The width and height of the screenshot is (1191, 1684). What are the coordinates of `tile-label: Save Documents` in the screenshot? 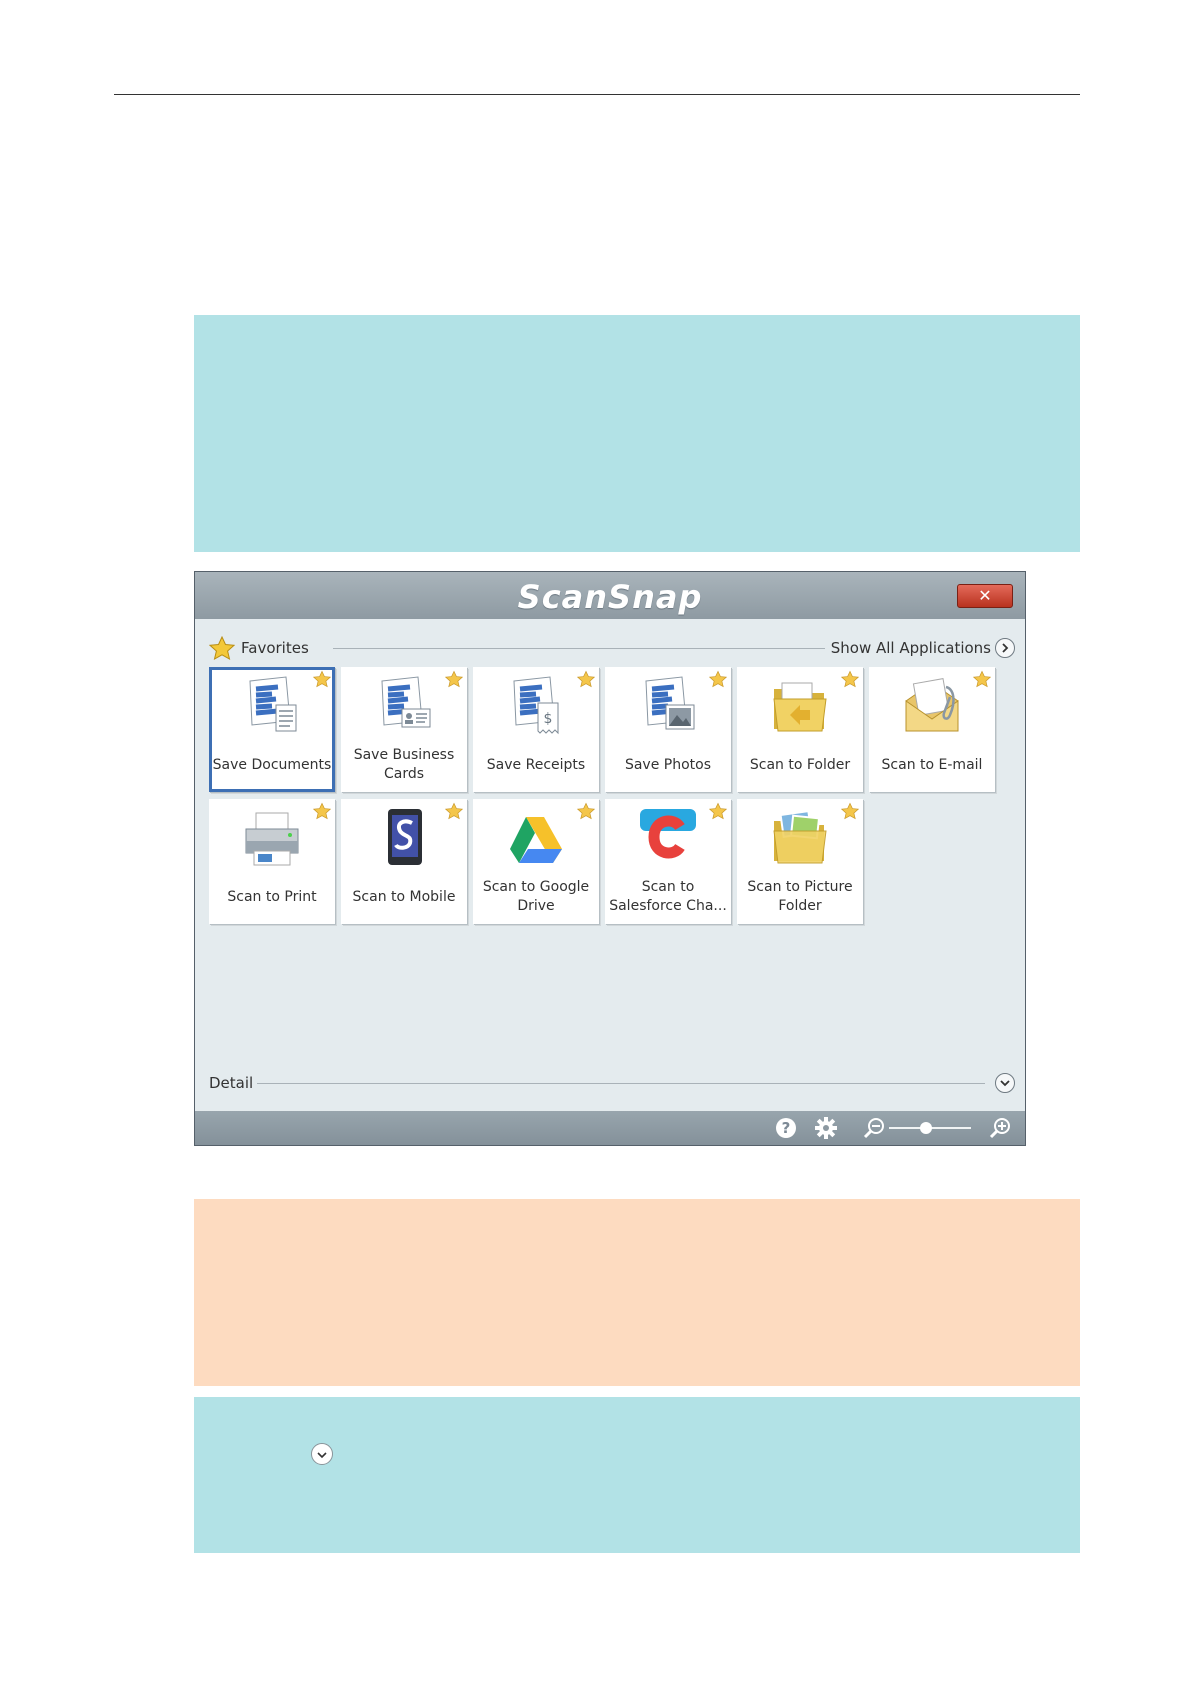 It's located at (272, 764).